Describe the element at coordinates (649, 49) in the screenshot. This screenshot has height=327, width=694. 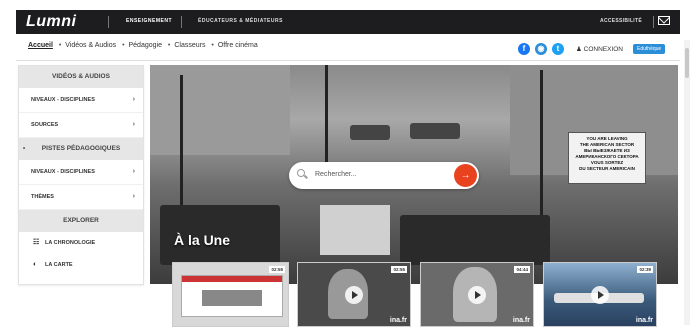
I see `edutheque-badge: Eduthèque` at that location.